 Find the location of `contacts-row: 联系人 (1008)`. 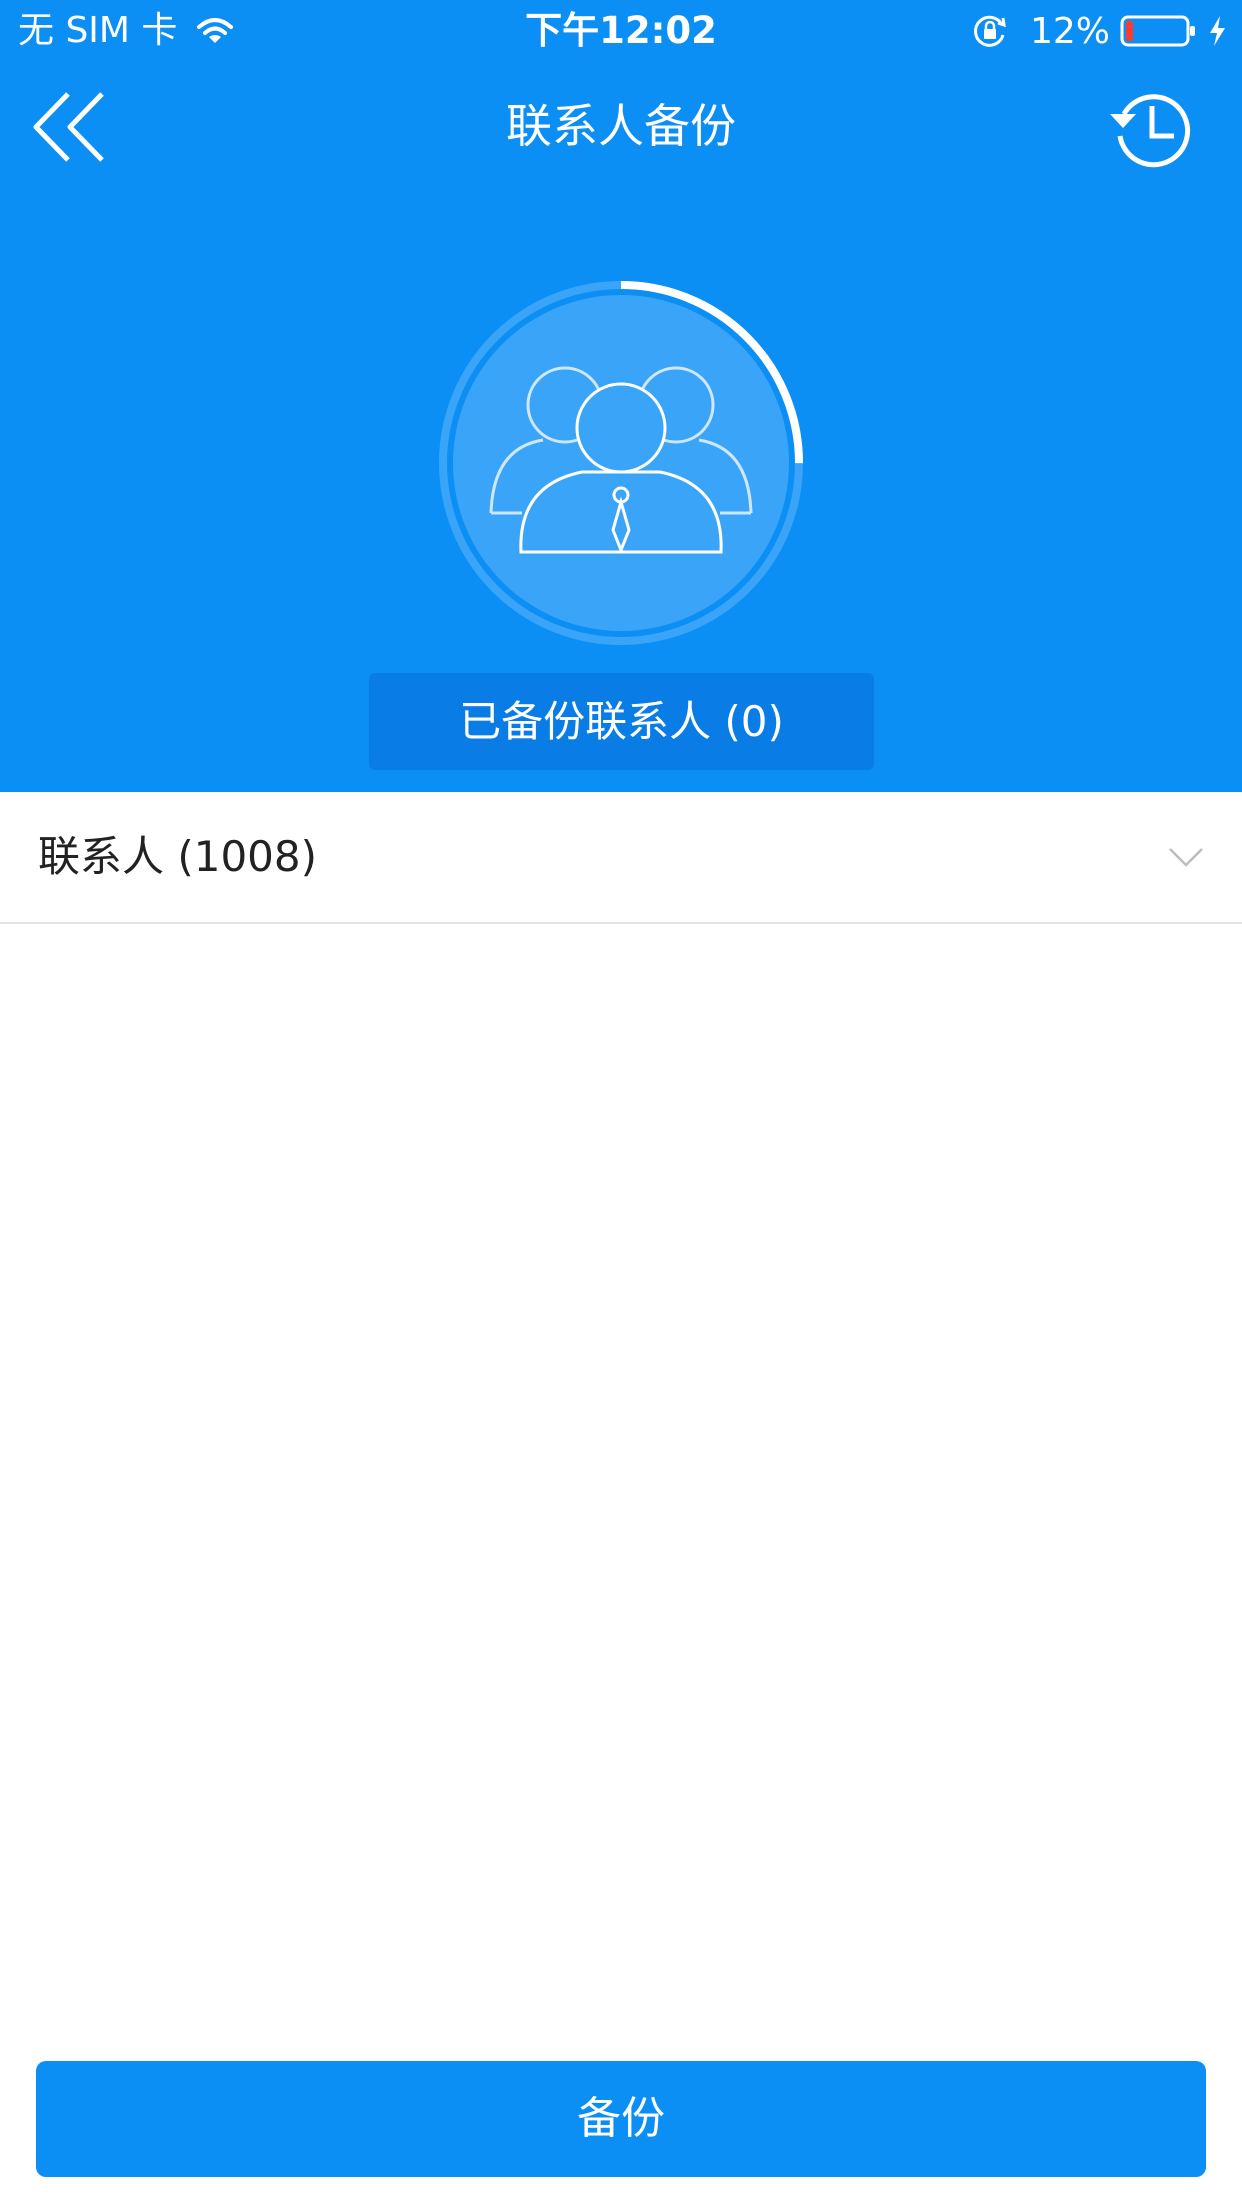

contacts-row: 联系人 (1008) is located at coordinates (621, 858).